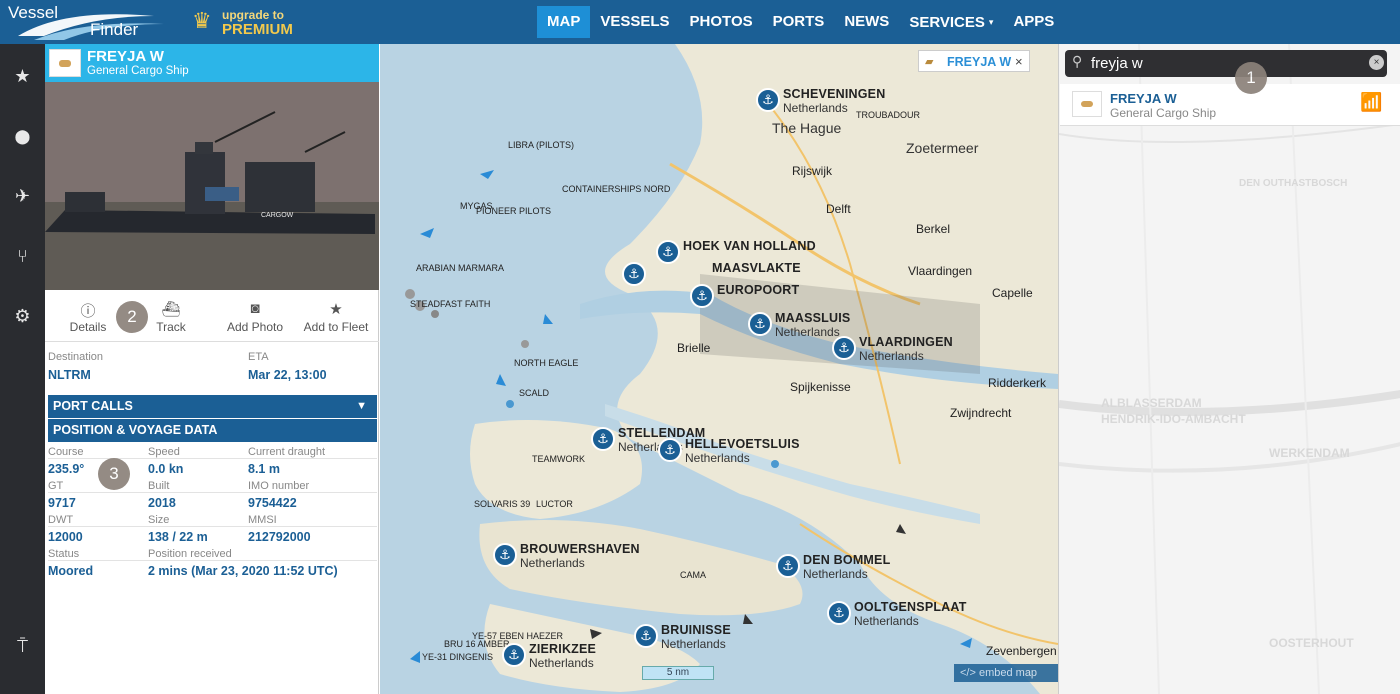 This screenshot has height=694, width=1400. Describe the element at coordinates (1143, 98) in the screenshot. I see `result-vessel-name: FREYJA W` at that location.